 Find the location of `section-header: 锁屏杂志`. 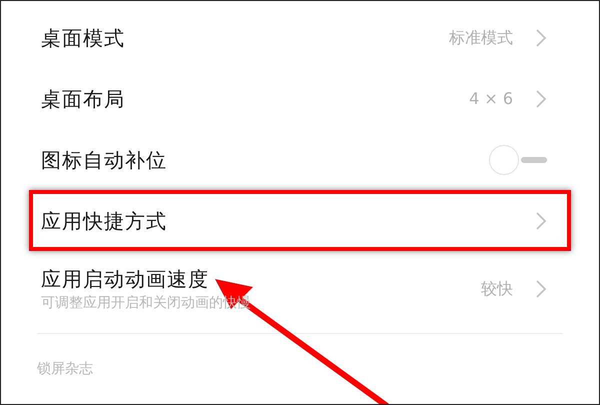

section-header: 锁屏杂志 is located at coordinates (65, 369).